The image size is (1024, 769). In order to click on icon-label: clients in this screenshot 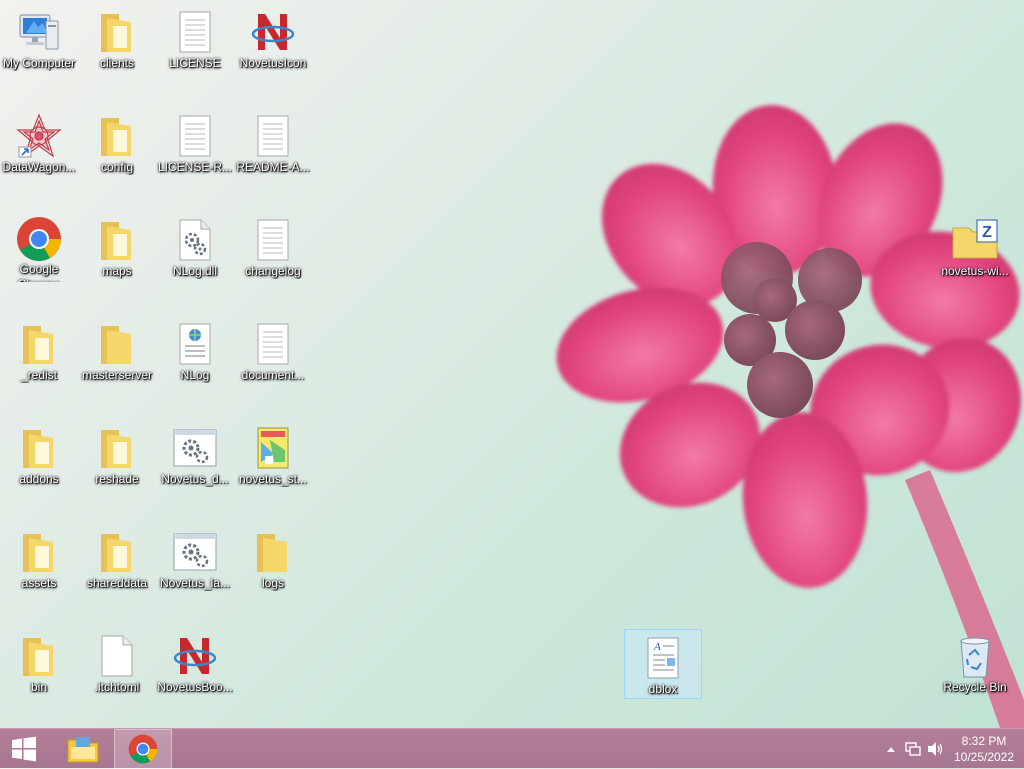, I will do `click(116, 63)`.